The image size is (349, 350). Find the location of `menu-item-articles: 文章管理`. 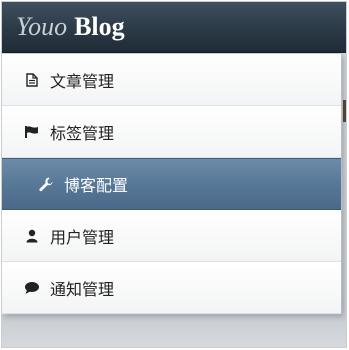

menu-item-articles: 文章管理 is located at coordinates (171, 80).